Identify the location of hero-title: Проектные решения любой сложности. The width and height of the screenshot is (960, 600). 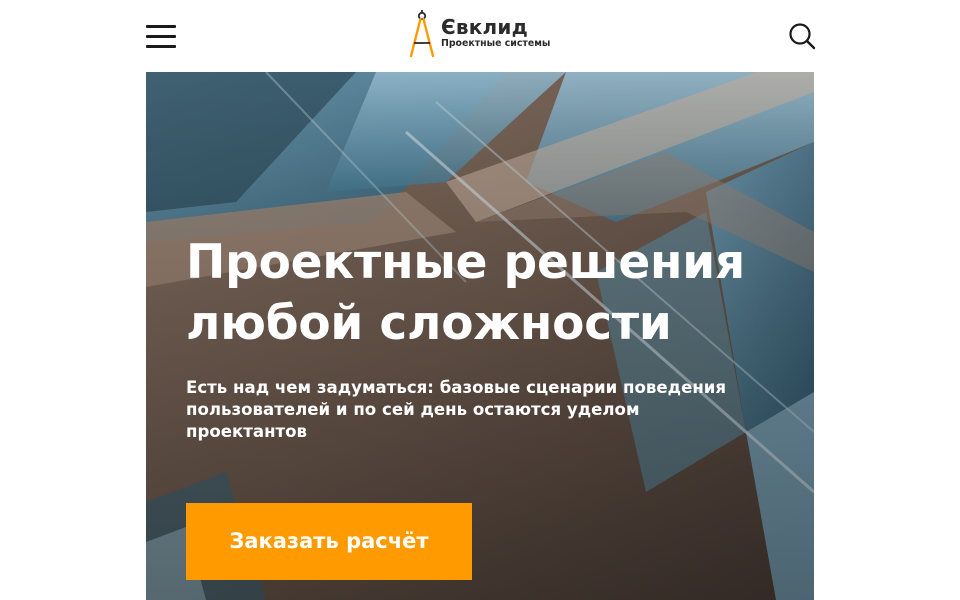
(486, 293).